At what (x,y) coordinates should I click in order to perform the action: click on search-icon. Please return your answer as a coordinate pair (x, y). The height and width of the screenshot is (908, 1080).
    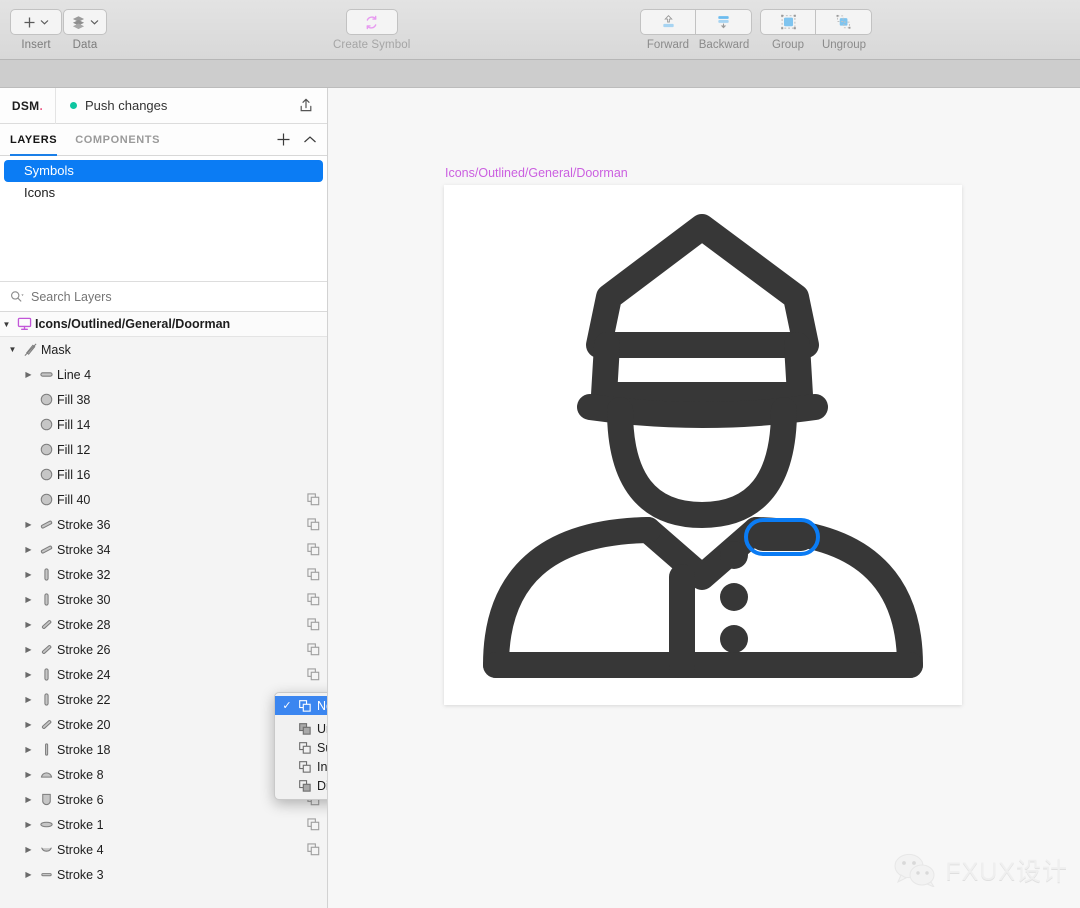
    Looking at the image, I should click on (17, 296).